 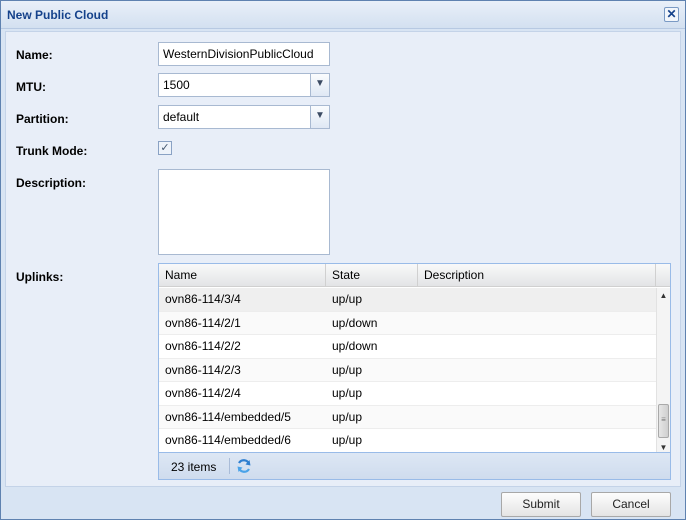 I want to click on refresh-icon, so click(x=244, y=466).